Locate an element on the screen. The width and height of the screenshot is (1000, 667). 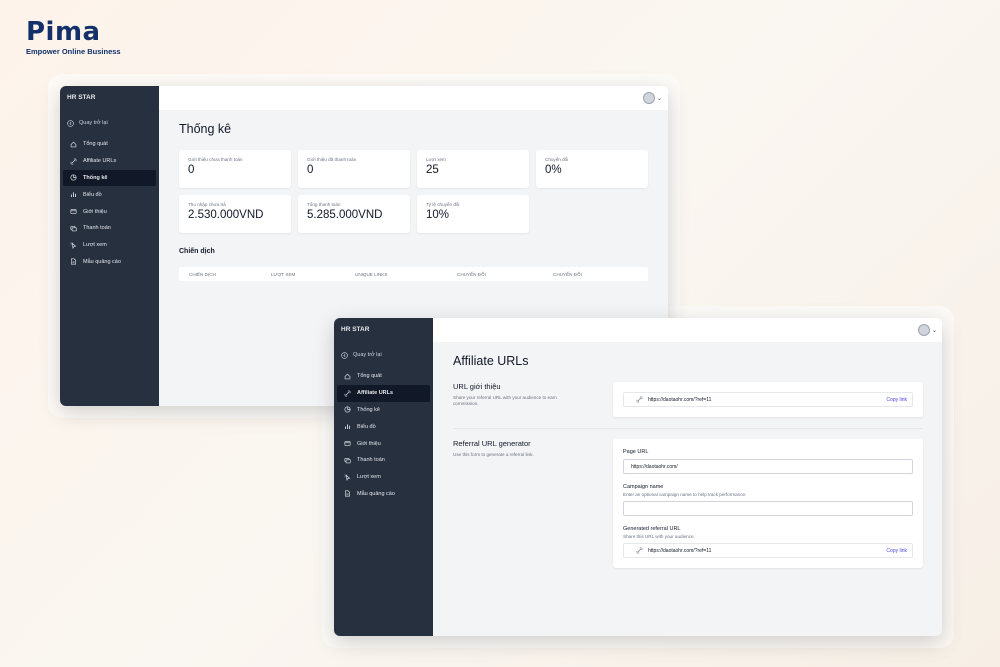
stat-value: 0% is located at coordinates (553, 170).